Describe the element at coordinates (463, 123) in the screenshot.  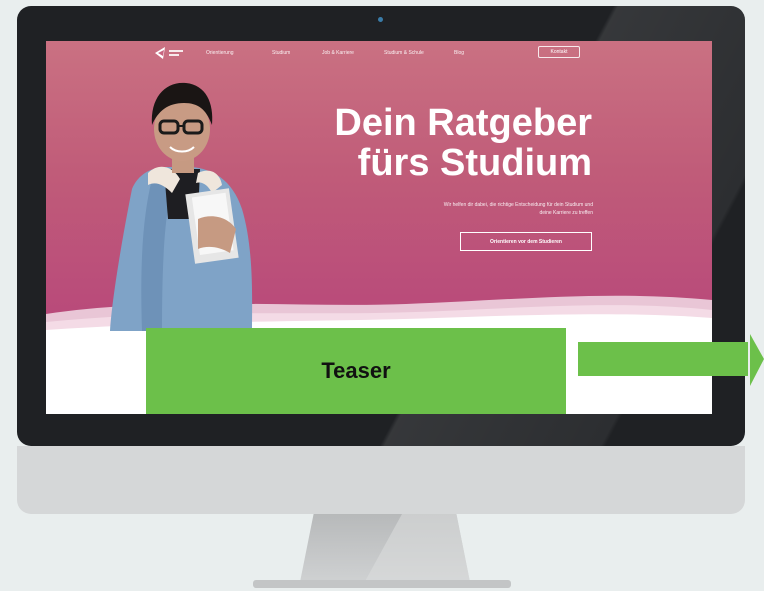
I see `hero-headline-line1: Dein Ratgeber` at that location.